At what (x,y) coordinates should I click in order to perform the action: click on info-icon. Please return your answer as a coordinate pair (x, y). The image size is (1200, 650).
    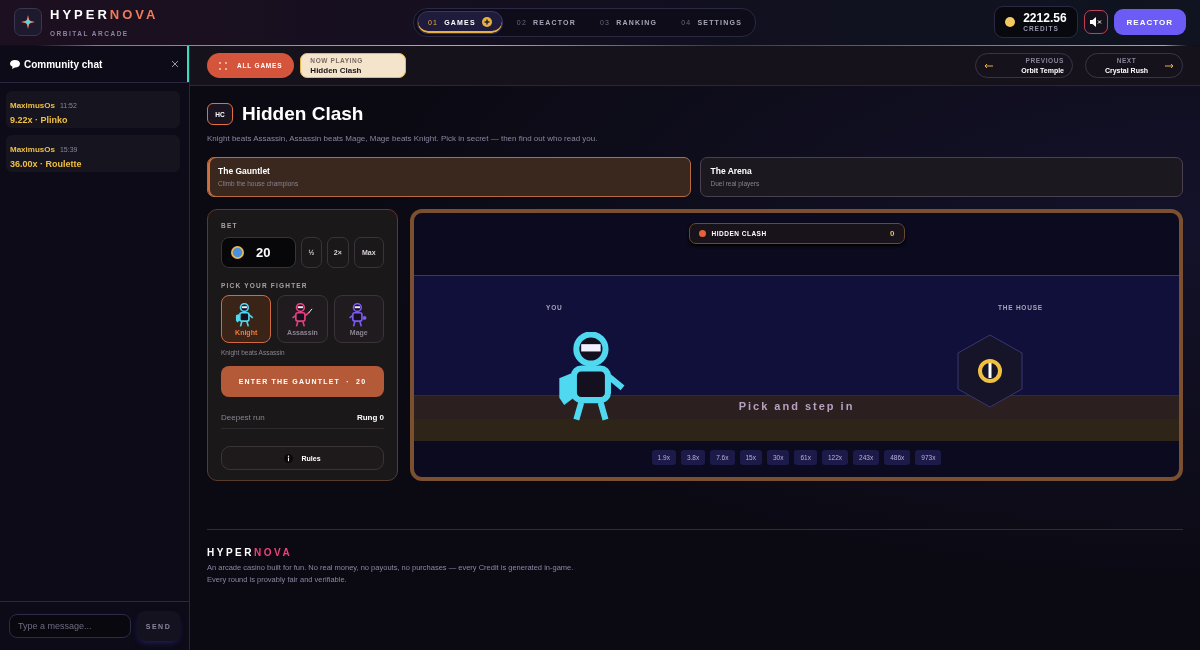
    Looking at the image, I should click on (289, 458).